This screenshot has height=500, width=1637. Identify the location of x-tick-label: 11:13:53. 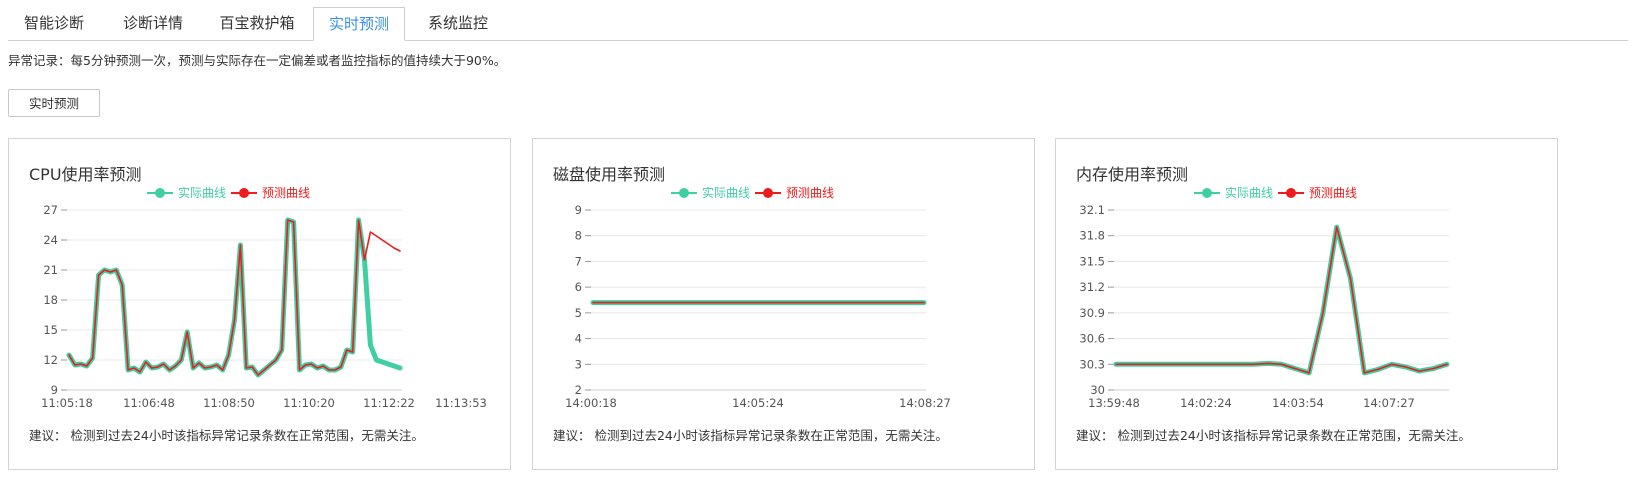
(461, 403).